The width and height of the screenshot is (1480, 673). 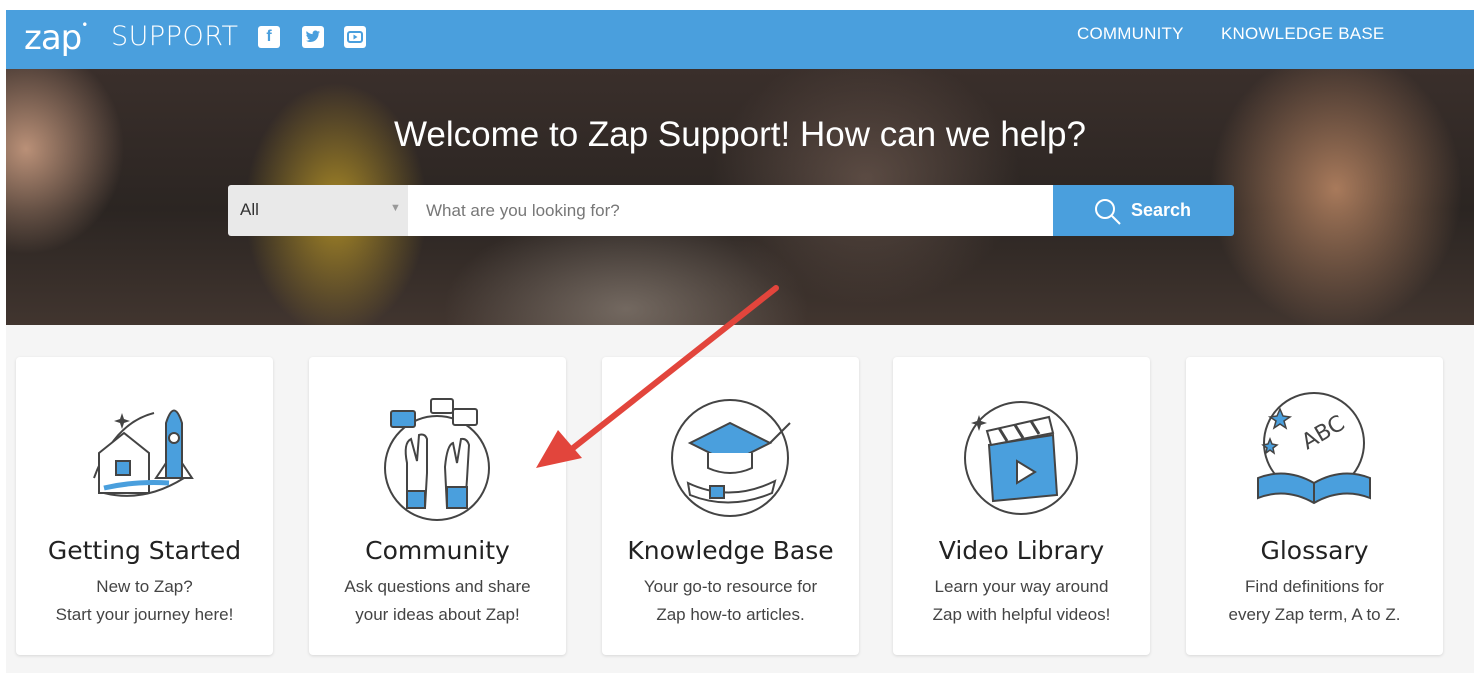 I want to click on search-scope-select: All ▼, so click(x=318, y=210).